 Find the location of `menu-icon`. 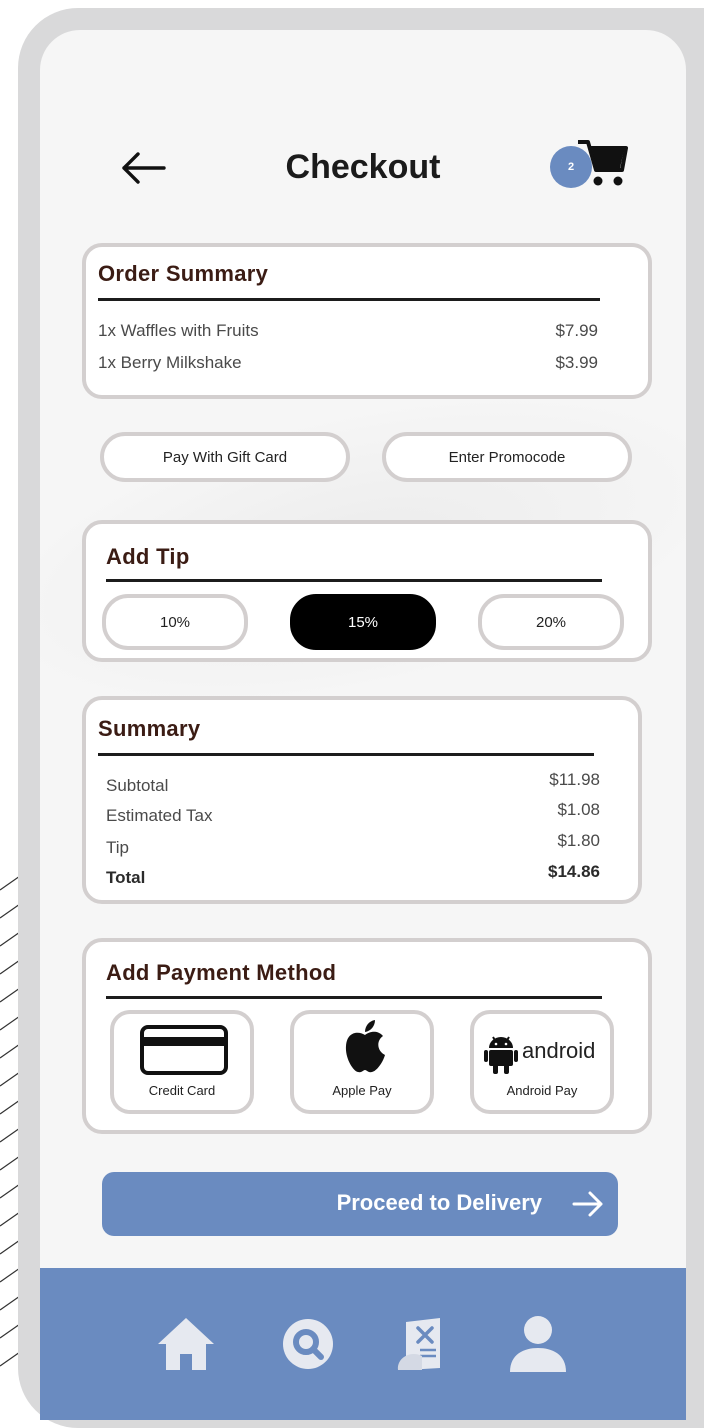

menu-icon is located at coordinates (418, 1344).